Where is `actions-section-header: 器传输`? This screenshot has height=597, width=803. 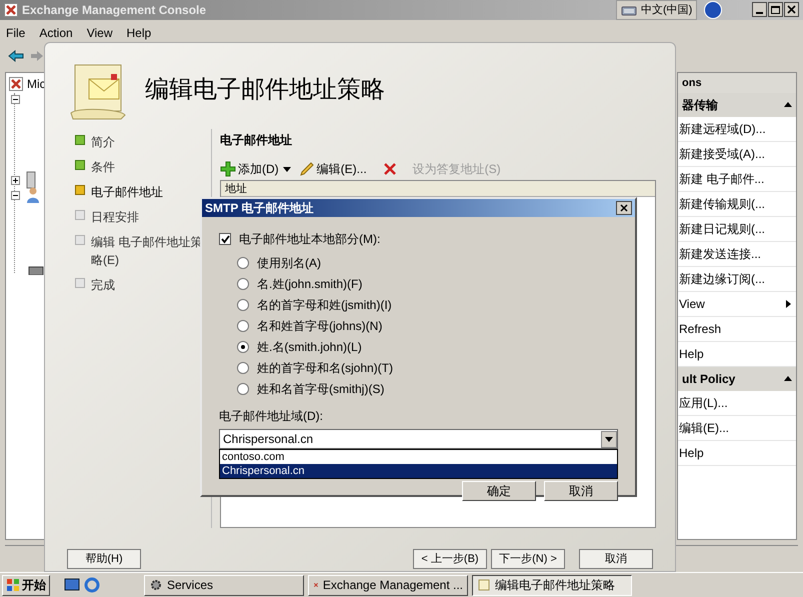
actions-section-header: 器传输 is located at coordinates (737, 105).